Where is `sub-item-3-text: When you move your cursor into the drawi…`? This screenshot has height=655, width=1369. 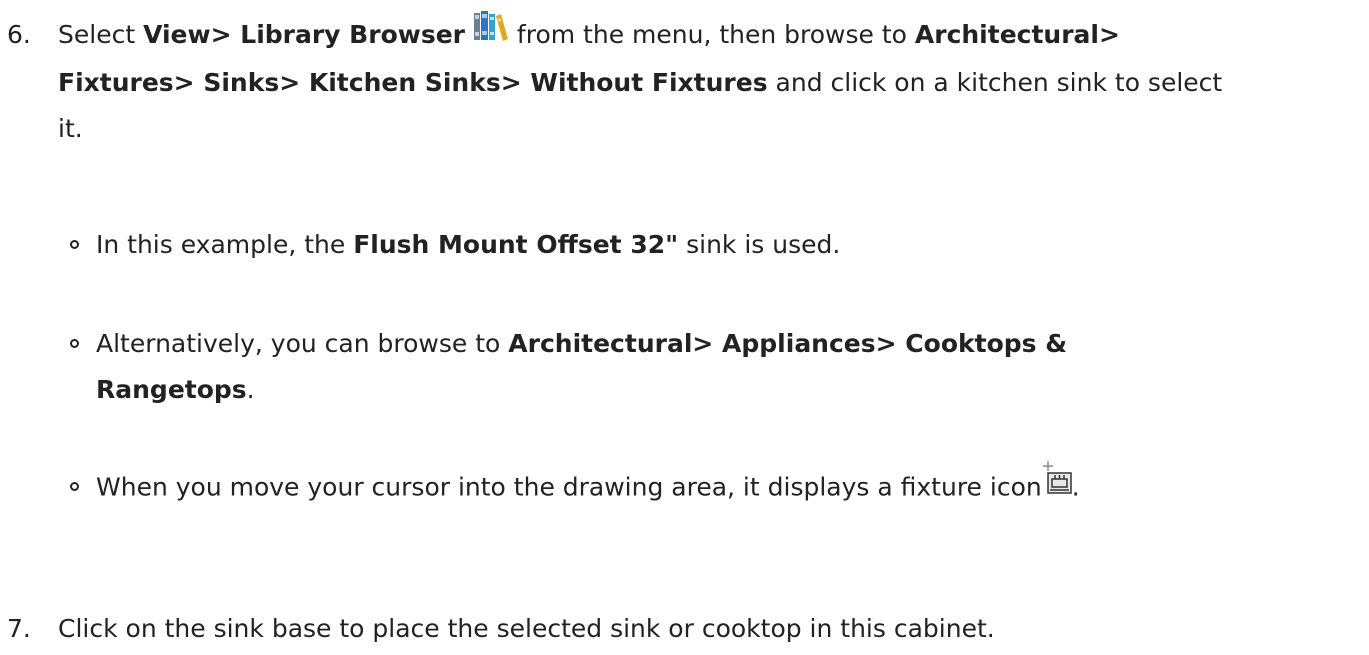 sub-item-3-text: When you move your cursor into the drawi… is located at coordinates (721, 487).